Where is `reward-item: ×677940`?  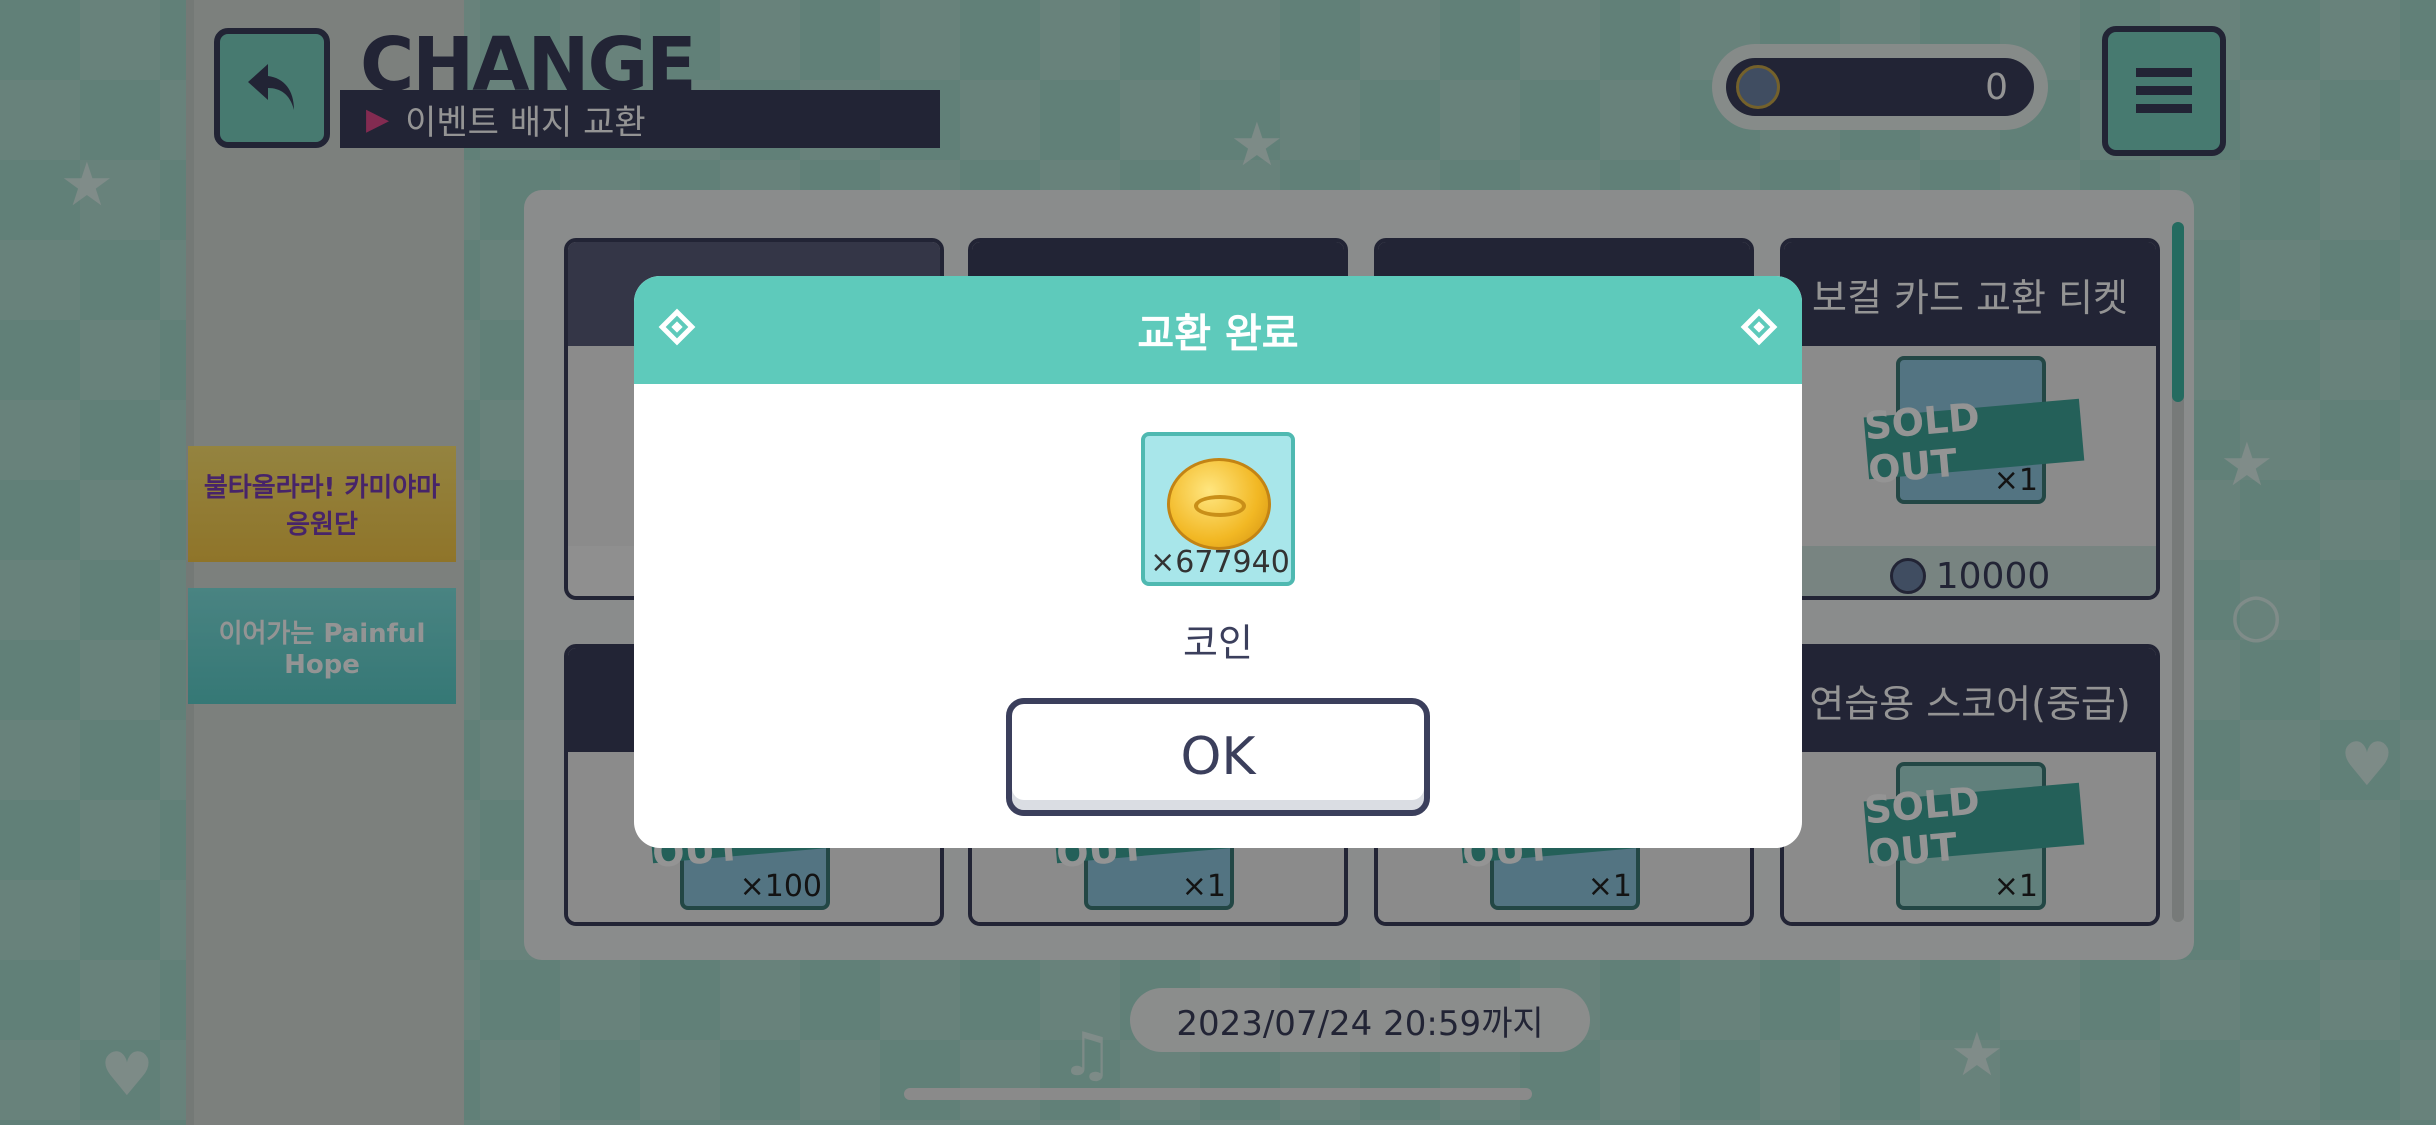 reward-item: ×677940 is located at coordinates (1218, 509).